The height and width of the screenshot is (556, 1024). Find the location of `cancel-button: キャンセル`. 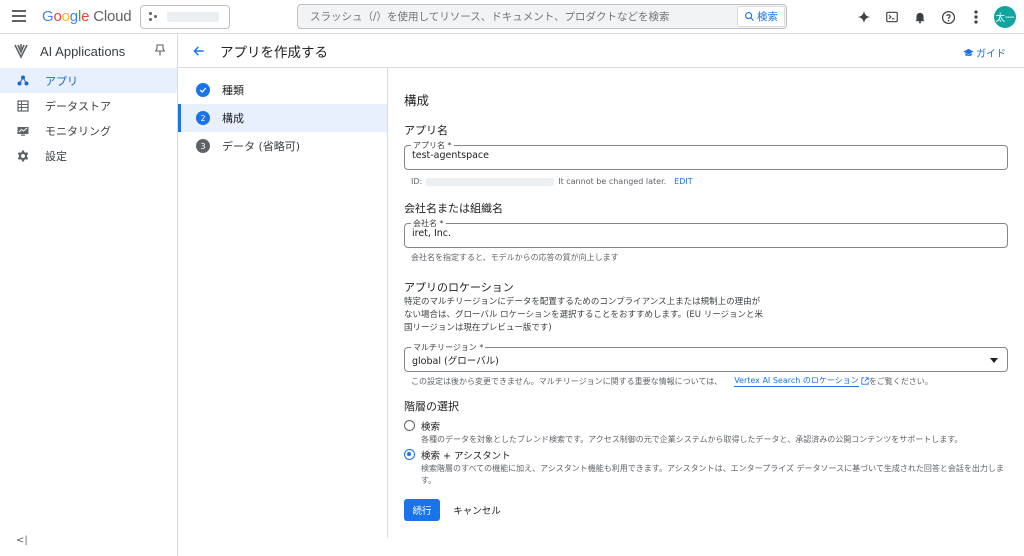

cancel-button: キャンセル is located at coordinates (477, 510).